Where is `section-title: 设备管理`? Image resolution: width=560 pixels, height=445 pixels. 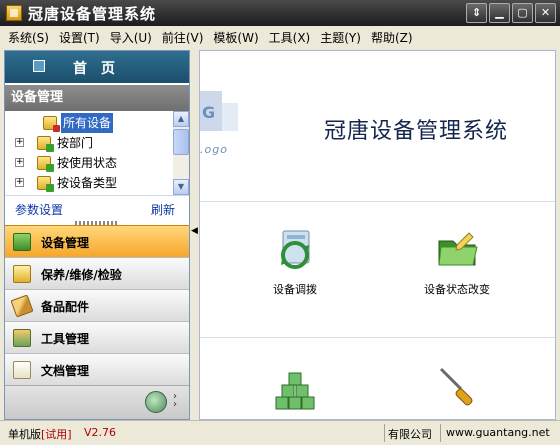
section-title: 设备管理 is located at coordinates (97, 98).